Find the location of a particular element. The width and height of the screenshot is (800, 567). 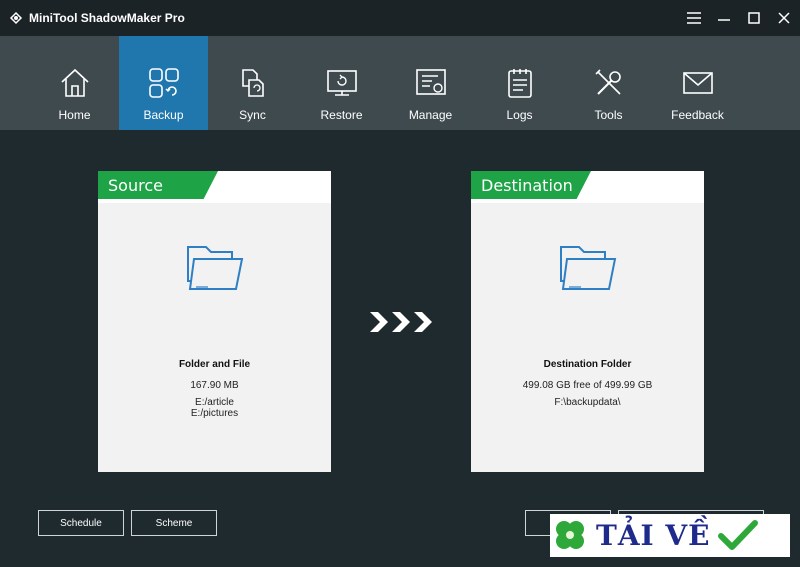

watermark: TẢI VỀ is located at coordinates (670, 535).